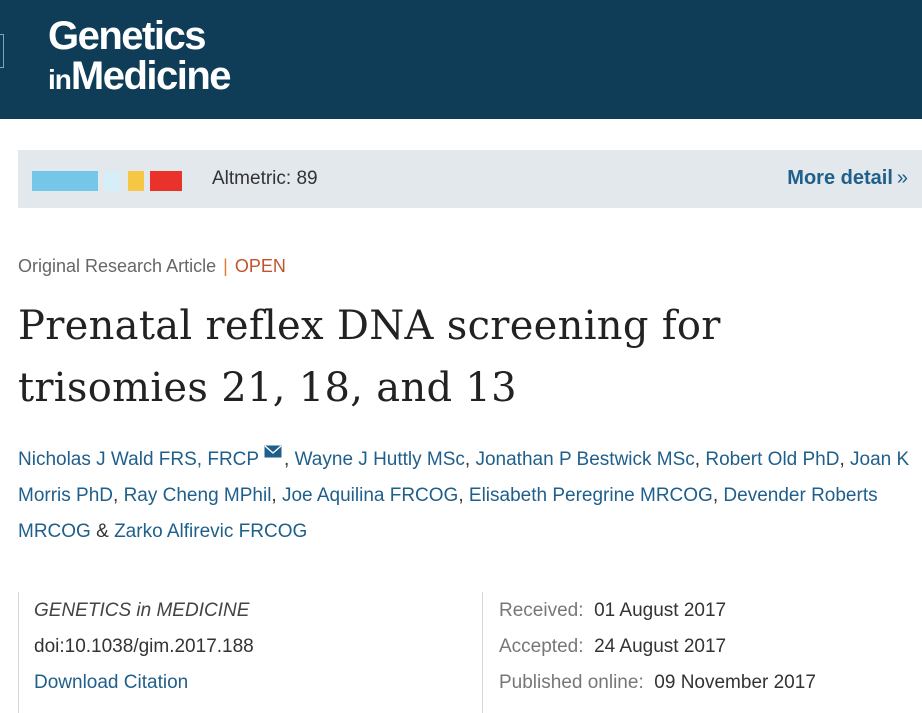  What do you see at coordinates (902, 178) in the screenshot?
I see `double-chevron-right-icon: »` at bounding box center [902, 178].